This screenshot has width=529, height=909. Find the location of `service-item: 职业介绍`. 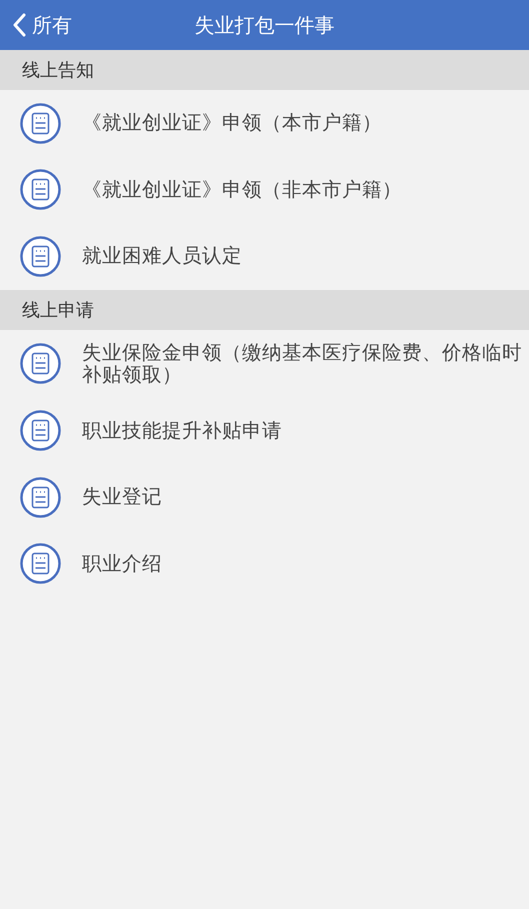

service-item: 职业介绍 is located at coordinates (305, 563).